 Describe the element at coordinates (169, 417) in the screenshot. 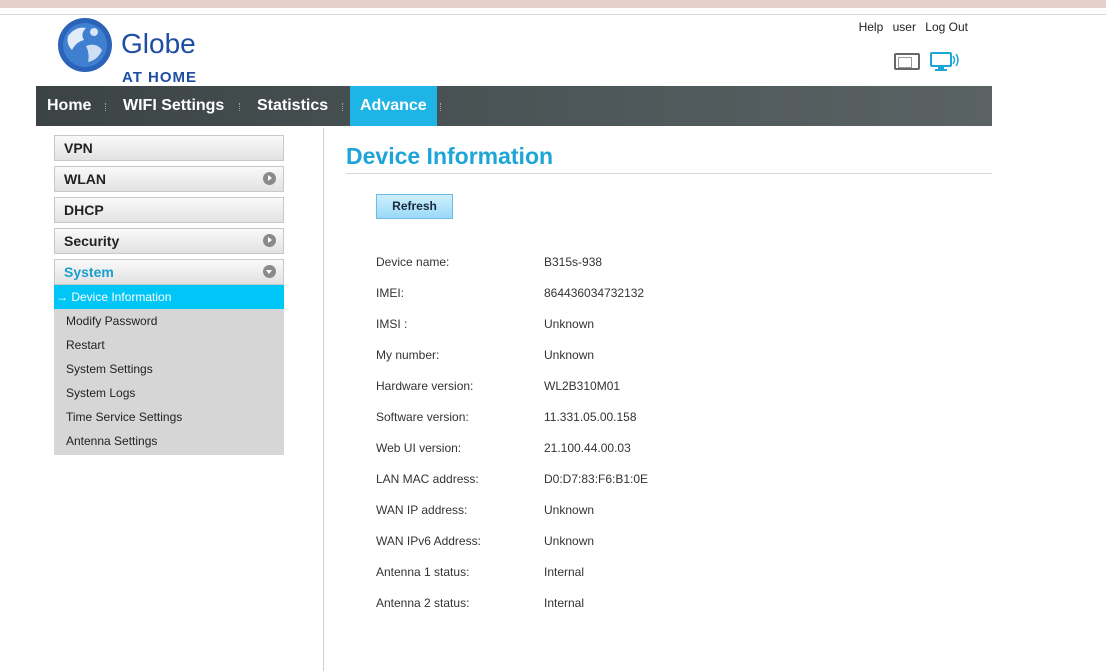

I see `submenu-time-service-settings: Time Service Settings` at that location.